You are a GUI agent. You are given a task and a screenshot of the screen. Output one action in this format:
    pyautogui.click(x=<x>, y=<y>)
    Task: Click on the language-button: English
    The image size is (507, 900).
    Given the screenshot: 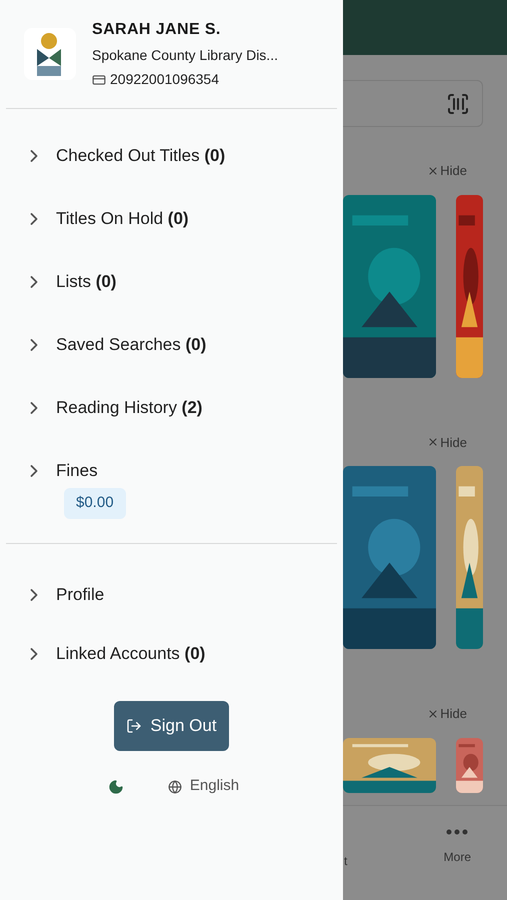 What is the action you would take?
    pyautogui.click(x=204, y=786)
    